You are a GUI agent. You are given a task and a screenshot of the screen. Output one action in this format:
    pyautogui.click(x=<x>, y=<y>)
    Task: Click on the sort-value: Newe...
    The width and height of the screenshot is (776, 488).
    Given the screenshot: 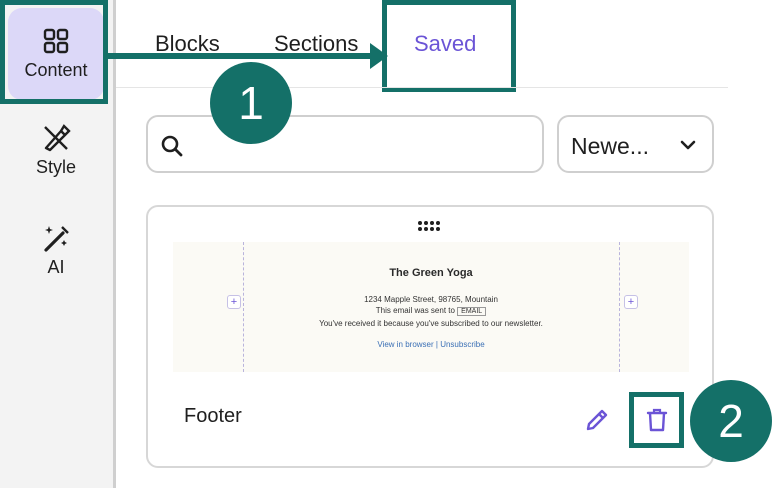 What is the action you would take?
    pyautogui.click(x=610, y=146)
    